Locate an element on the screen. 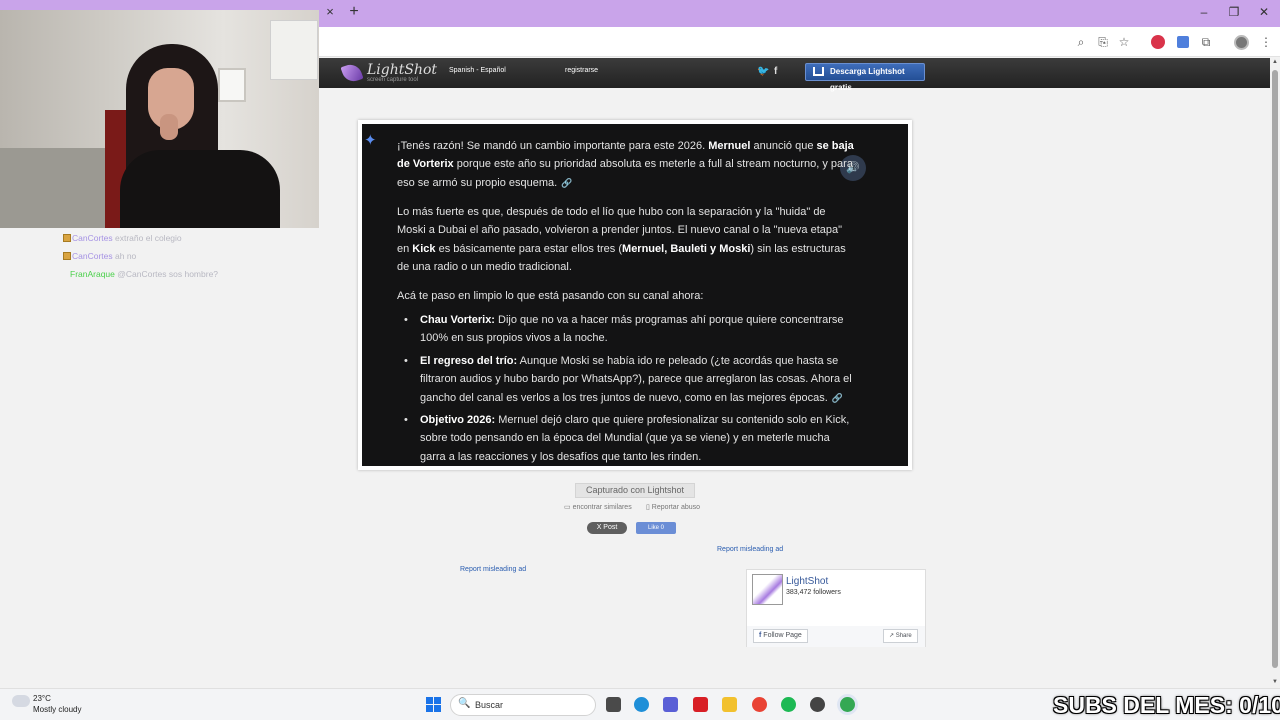  share-label: Share is located at coordinates (903, 636).